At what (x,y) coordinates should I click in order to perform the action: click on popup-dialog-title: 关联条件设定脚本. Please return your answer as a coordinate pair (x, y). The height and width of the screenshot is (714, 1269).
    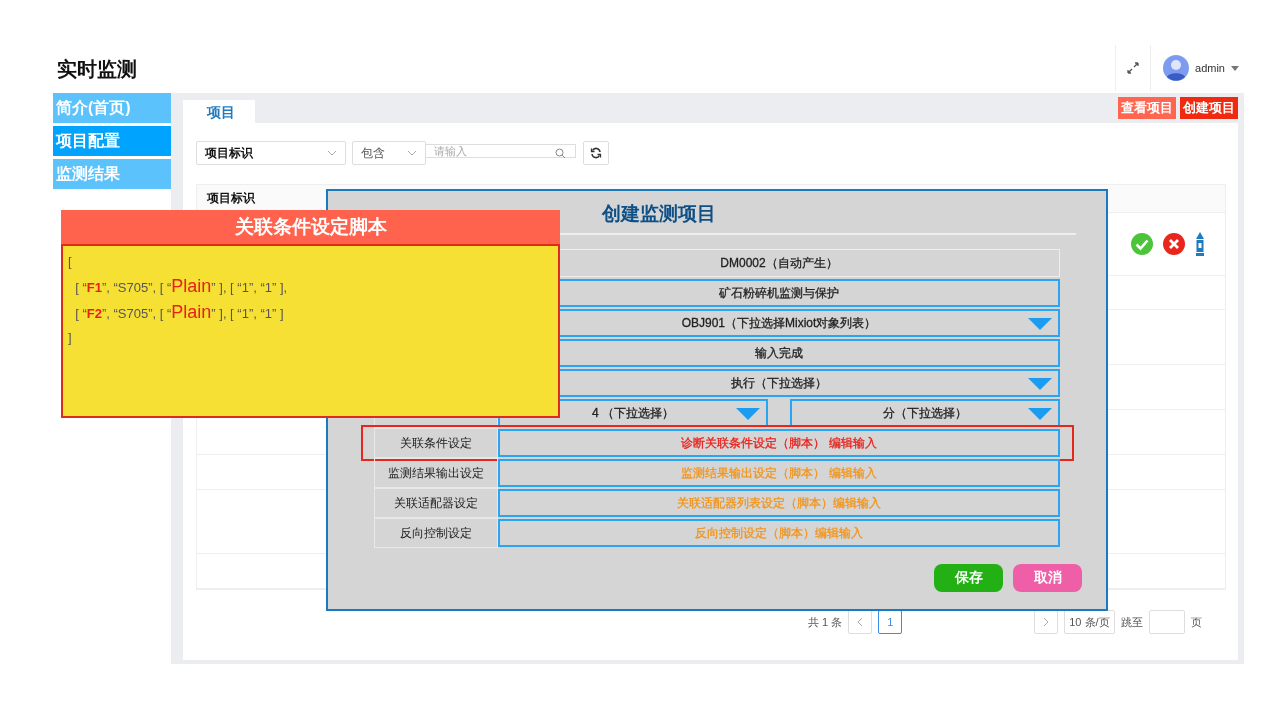
    Looking at the image, I should click on (310, 227).